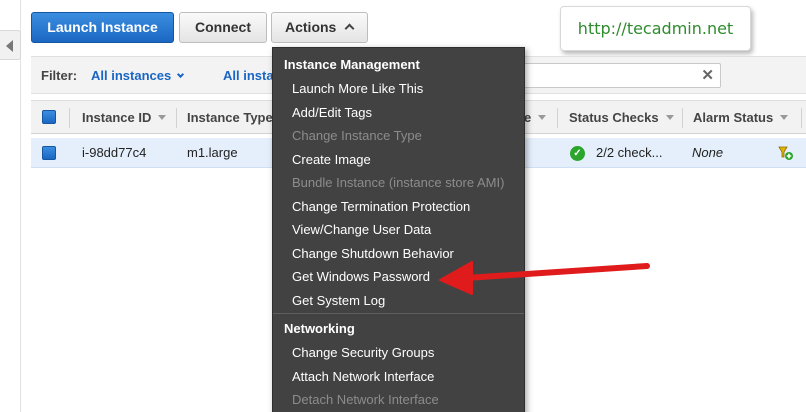 This screenshot has width=806, height=412. I want to click on menu-item-view-change-user-data: View/Change User Data, so click(361, 229).